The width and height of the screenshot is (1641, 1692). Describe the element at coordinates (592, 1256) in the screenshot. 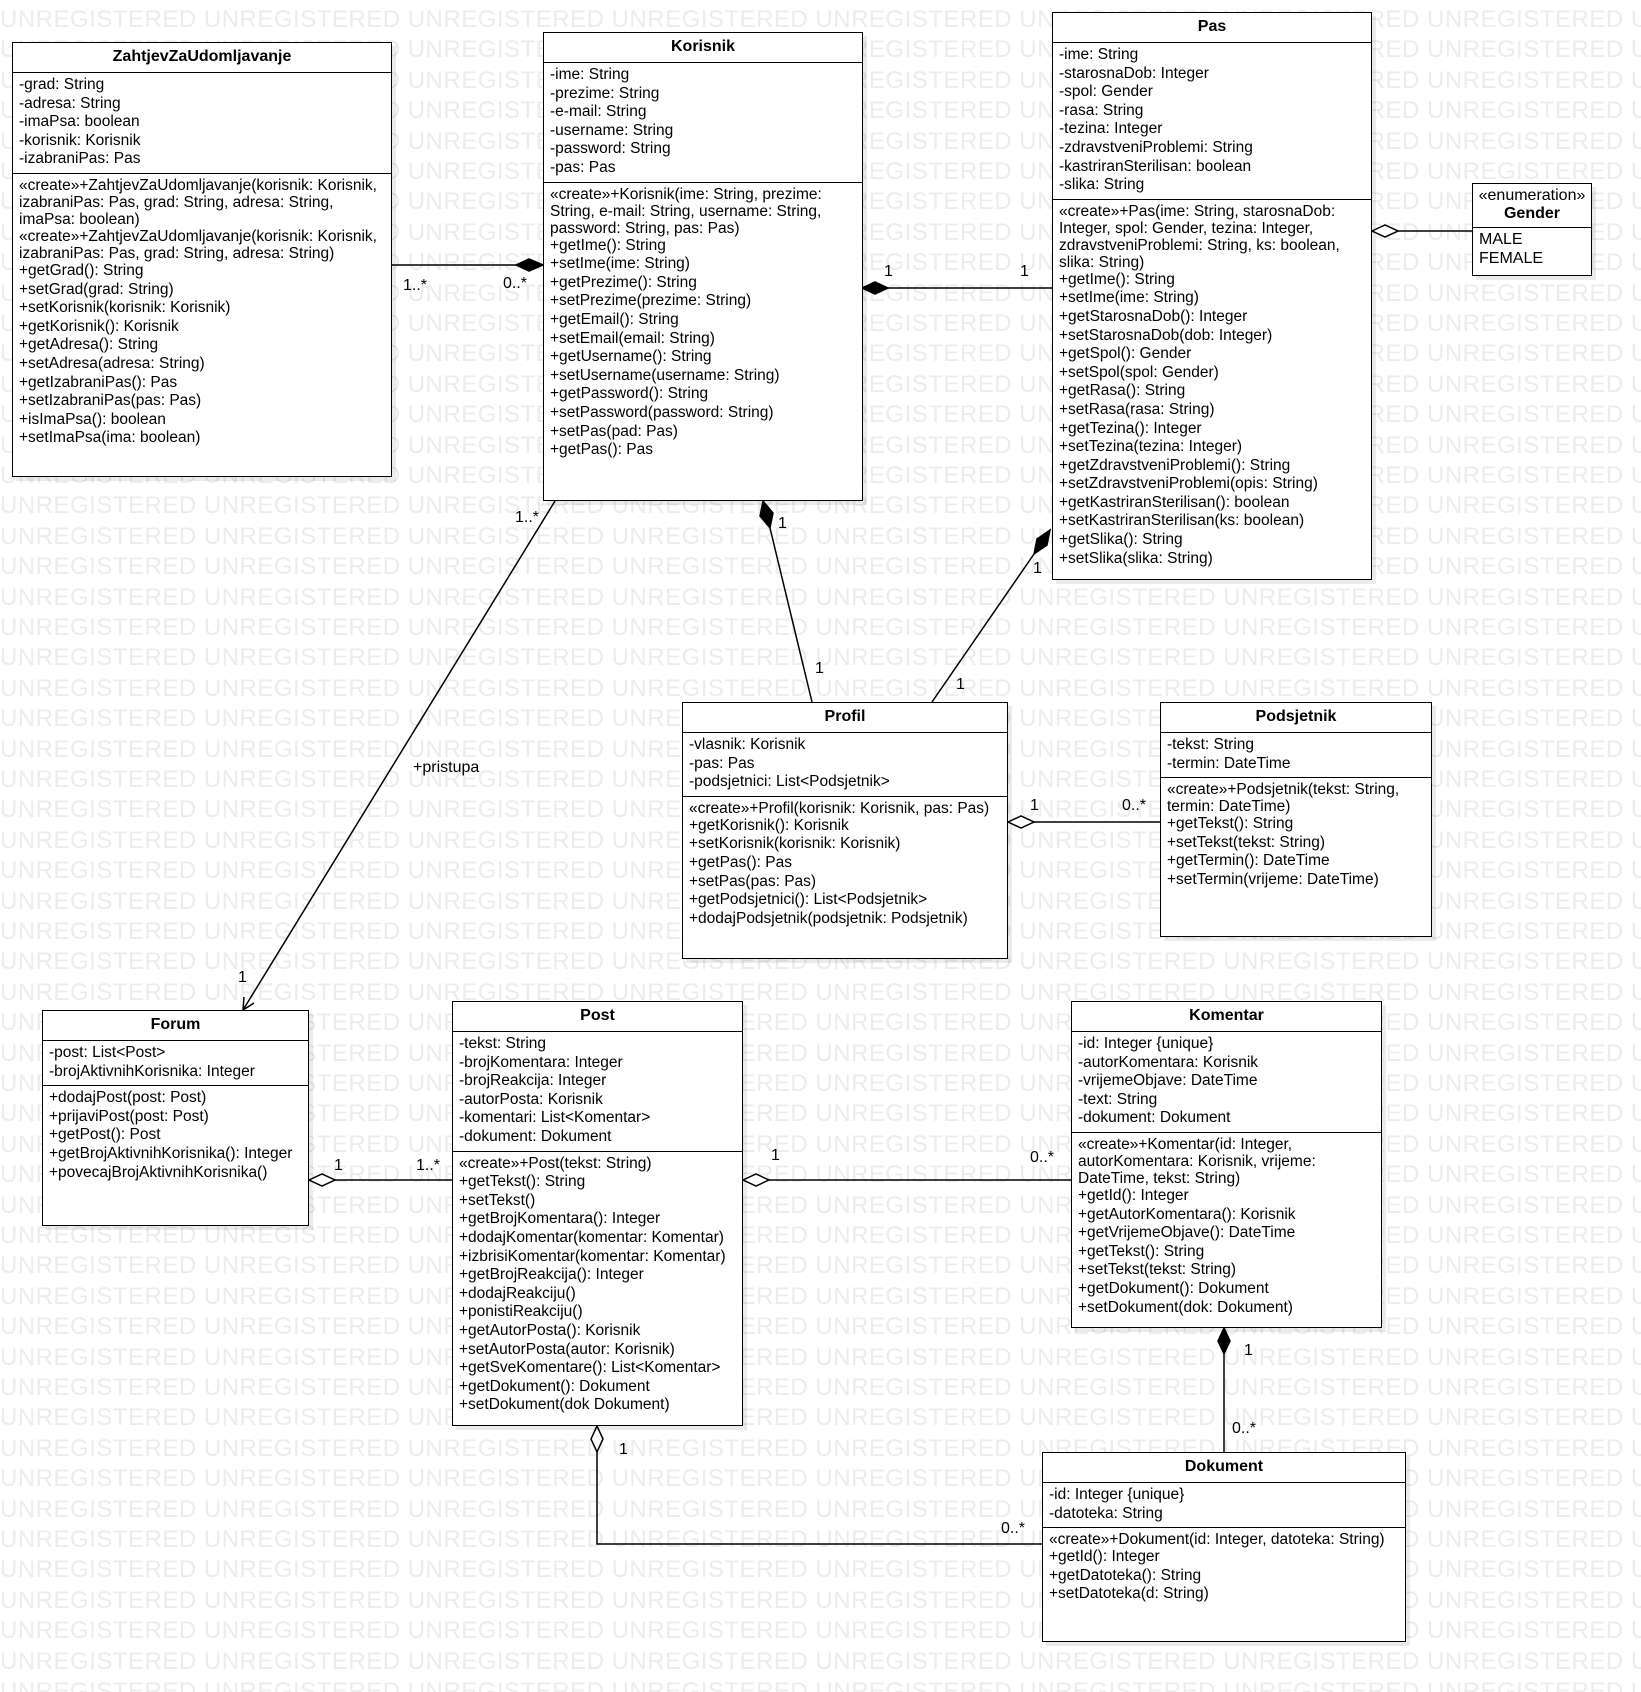

I see `class-member: +izbrisiKomentar(komentar: Komentar)` at that location.